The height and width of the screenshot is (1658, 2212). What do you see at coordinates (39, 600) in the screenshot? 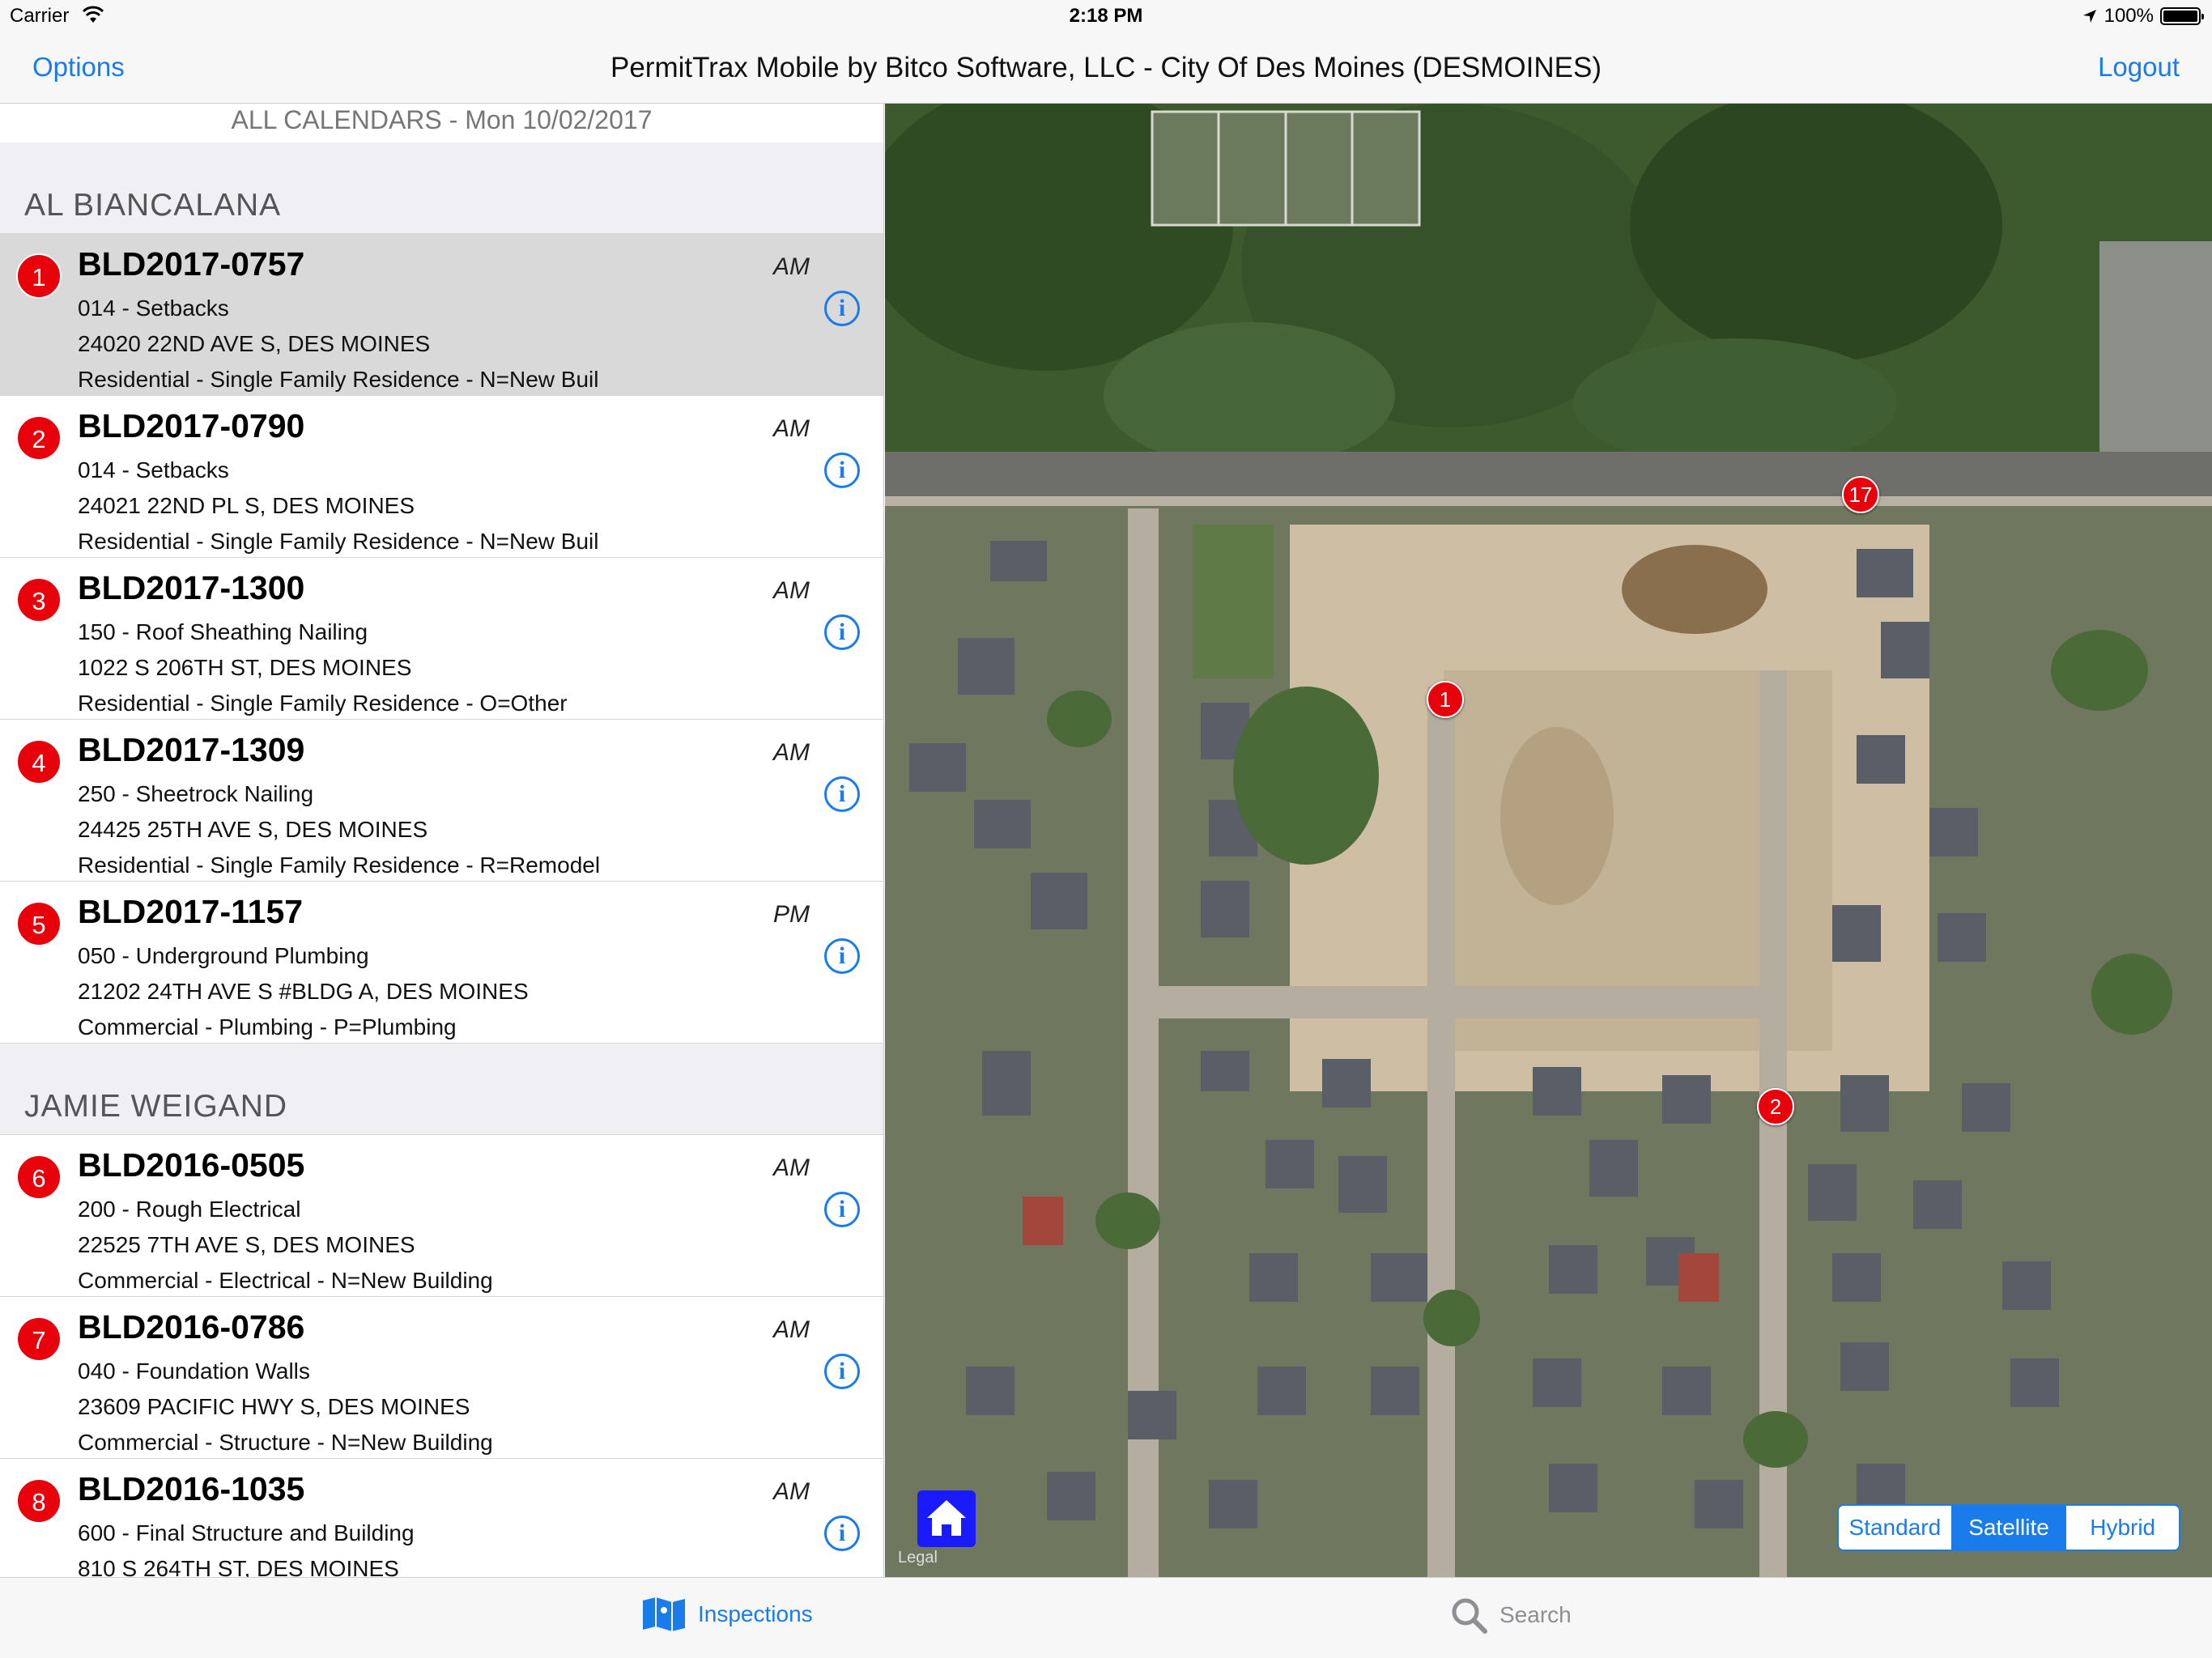
I see `item-number-badge: 3` at bounding box center [39, 600].